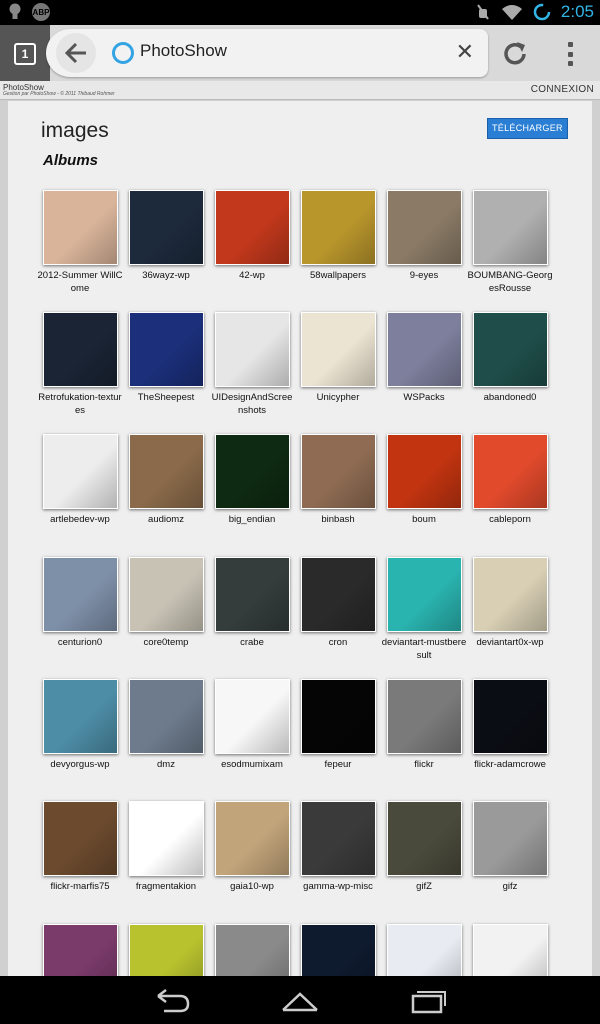 This screenshot has width=600, height=1024. What do you see at coordinates (80, 886) in the screenshot?
I see `album-label: flickr-marfis75` at bounding box center [80, 886].